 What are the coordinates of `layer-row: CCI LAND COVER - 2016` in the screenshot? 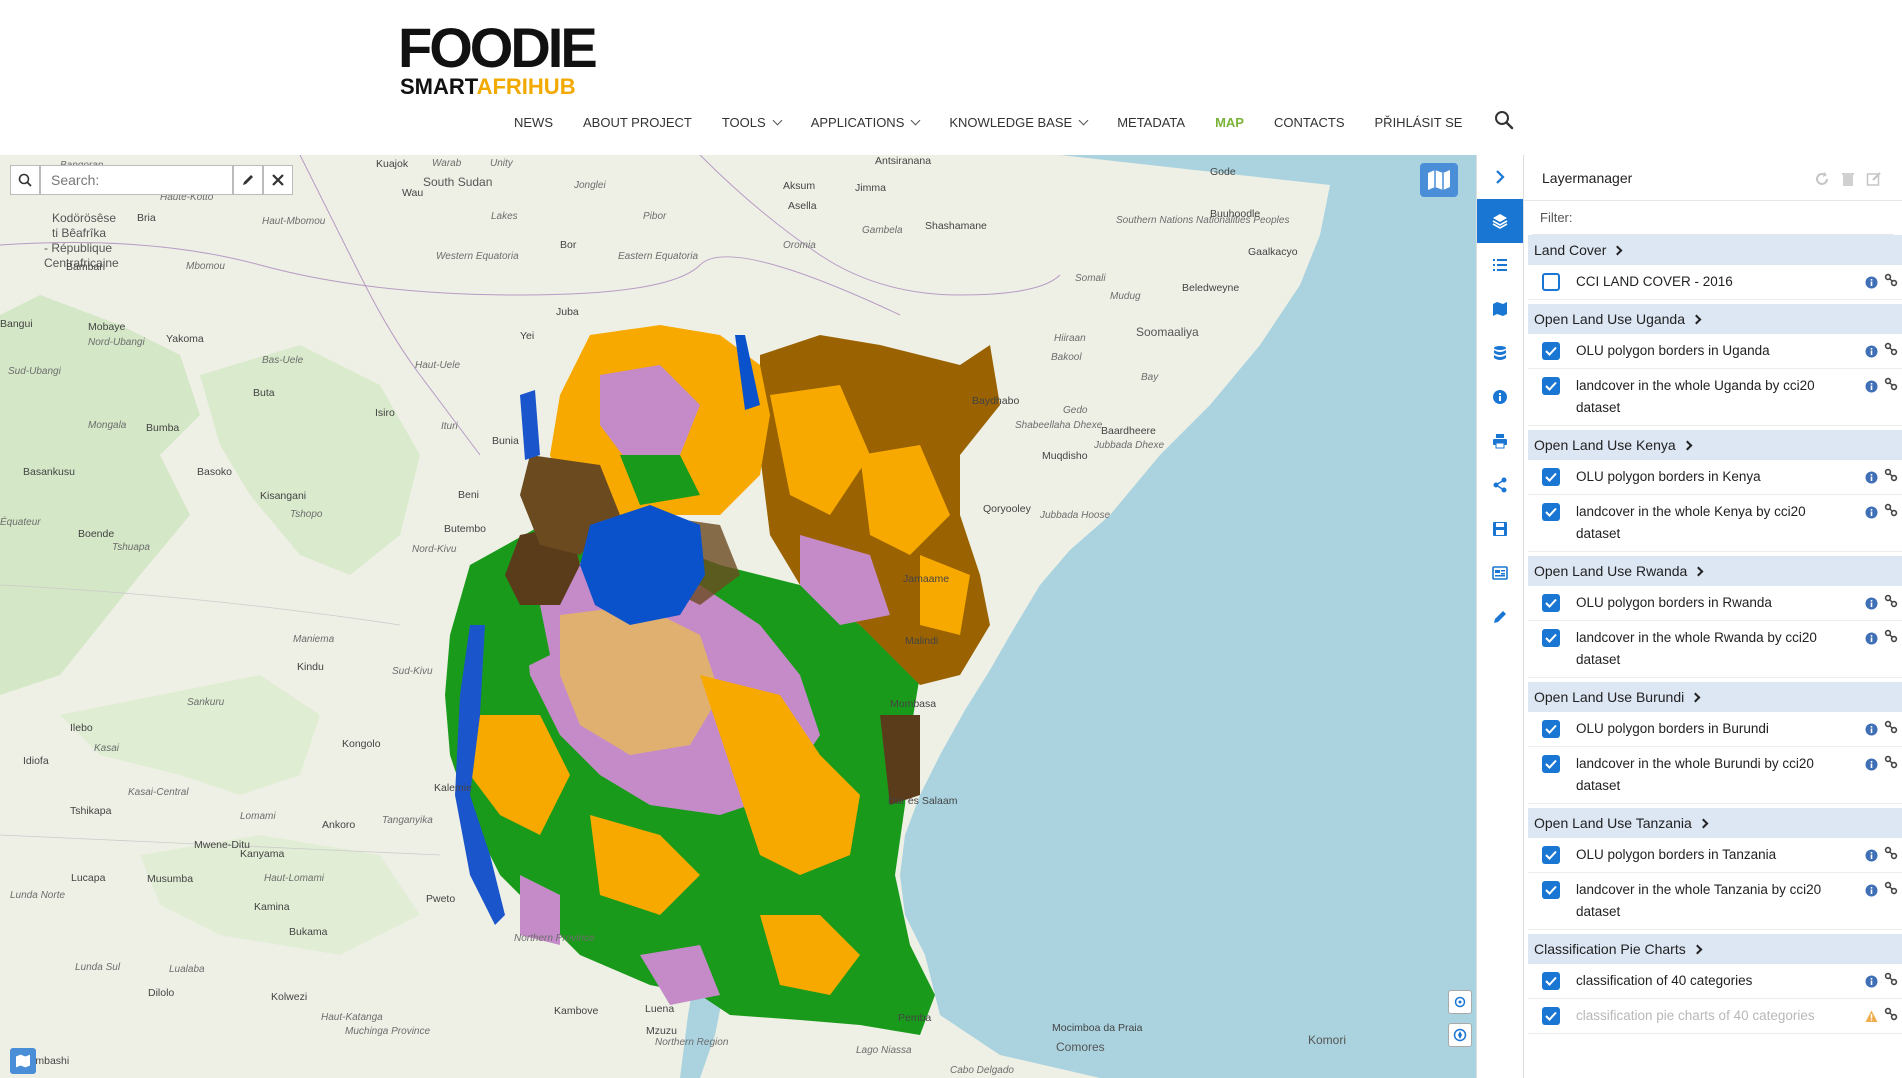 It's located at (1715, 282).